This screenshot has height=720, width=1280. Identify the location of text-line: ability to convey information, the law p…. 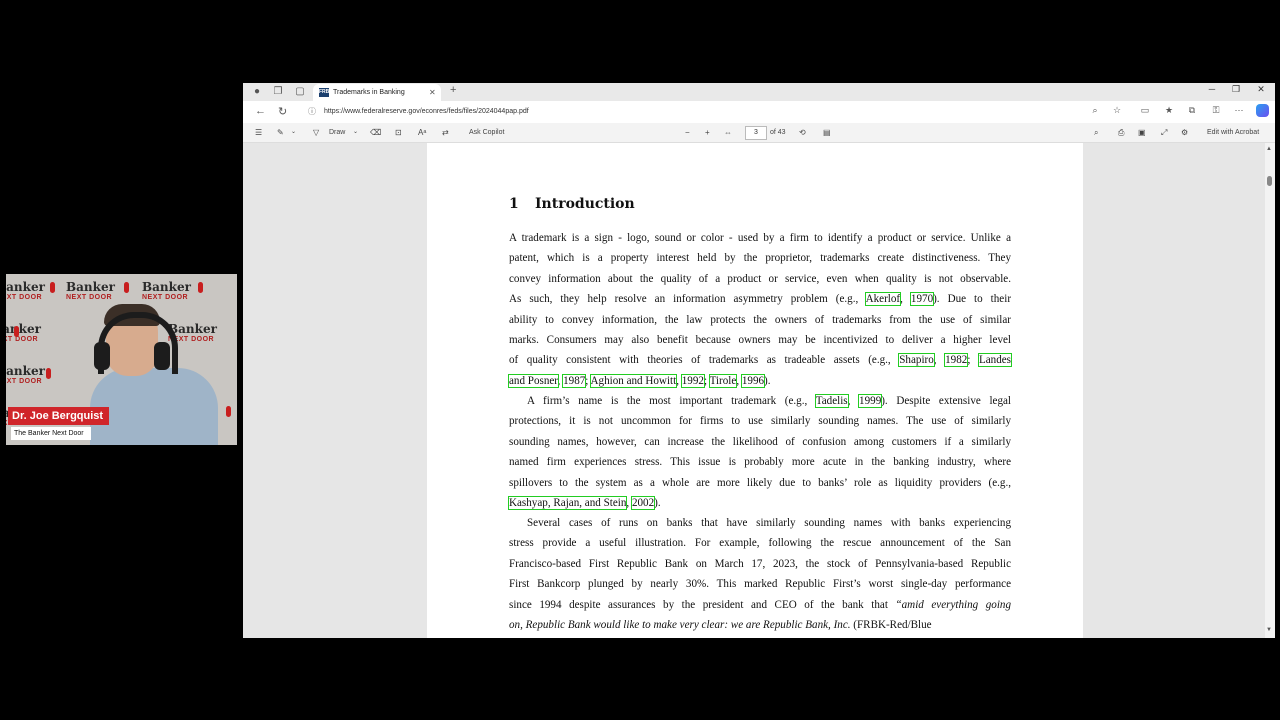
(760, 320).